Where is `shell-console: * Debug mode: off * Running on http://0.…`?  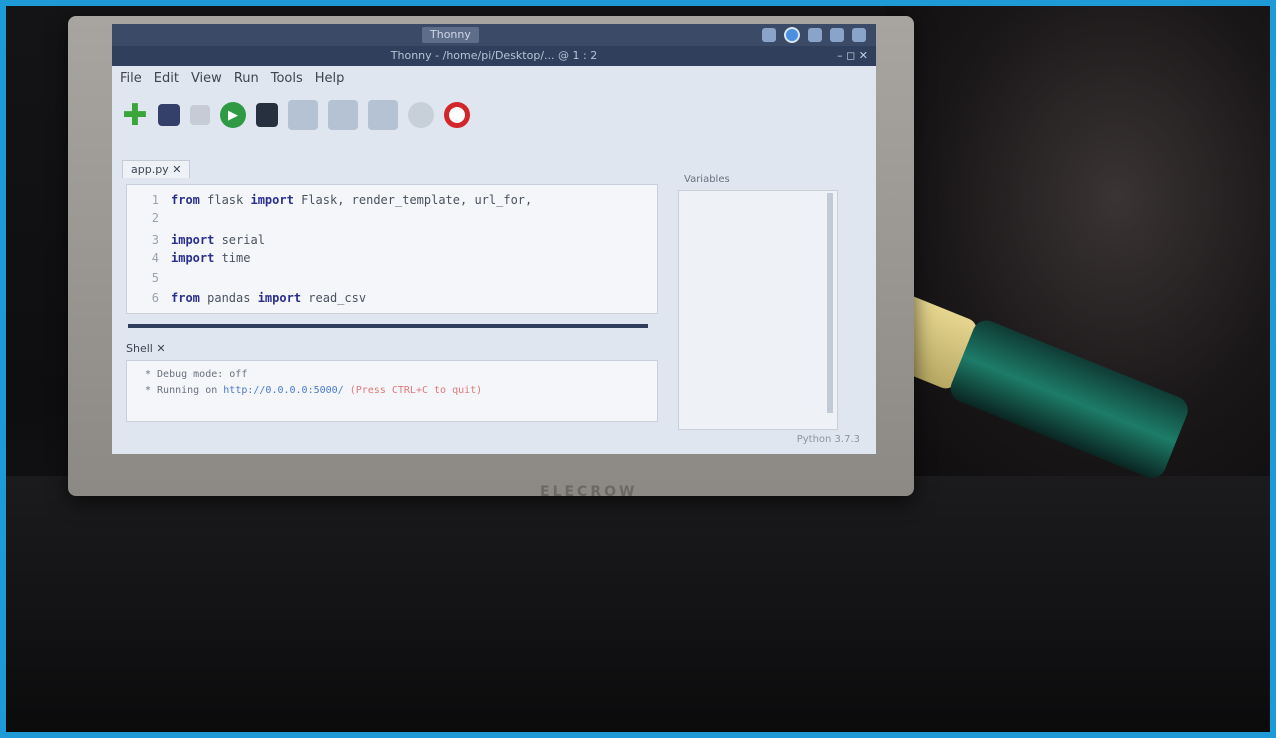
shell-console: * Debug mode: off * Running on http://0.… is located at coordinates (392, 391).